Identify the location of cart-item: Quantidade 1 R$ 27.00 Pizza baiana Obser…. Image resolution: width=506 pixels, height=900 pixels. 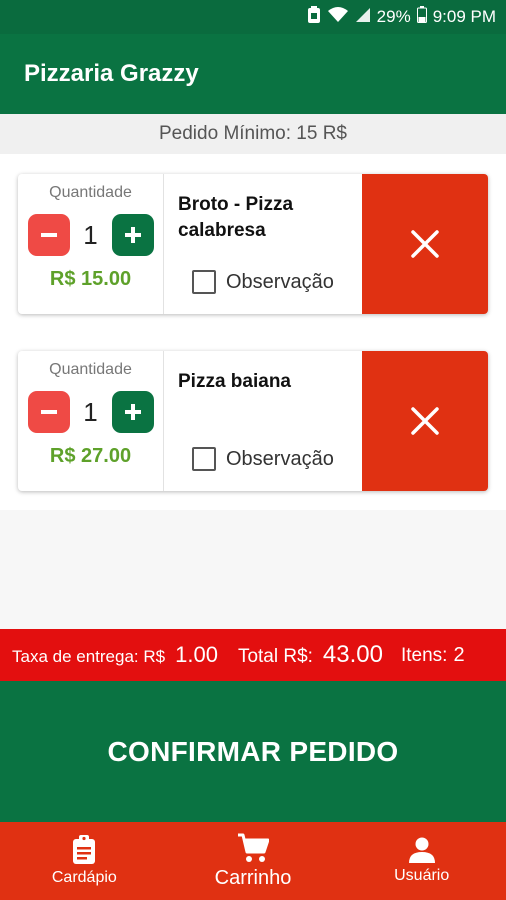
(253, 421).